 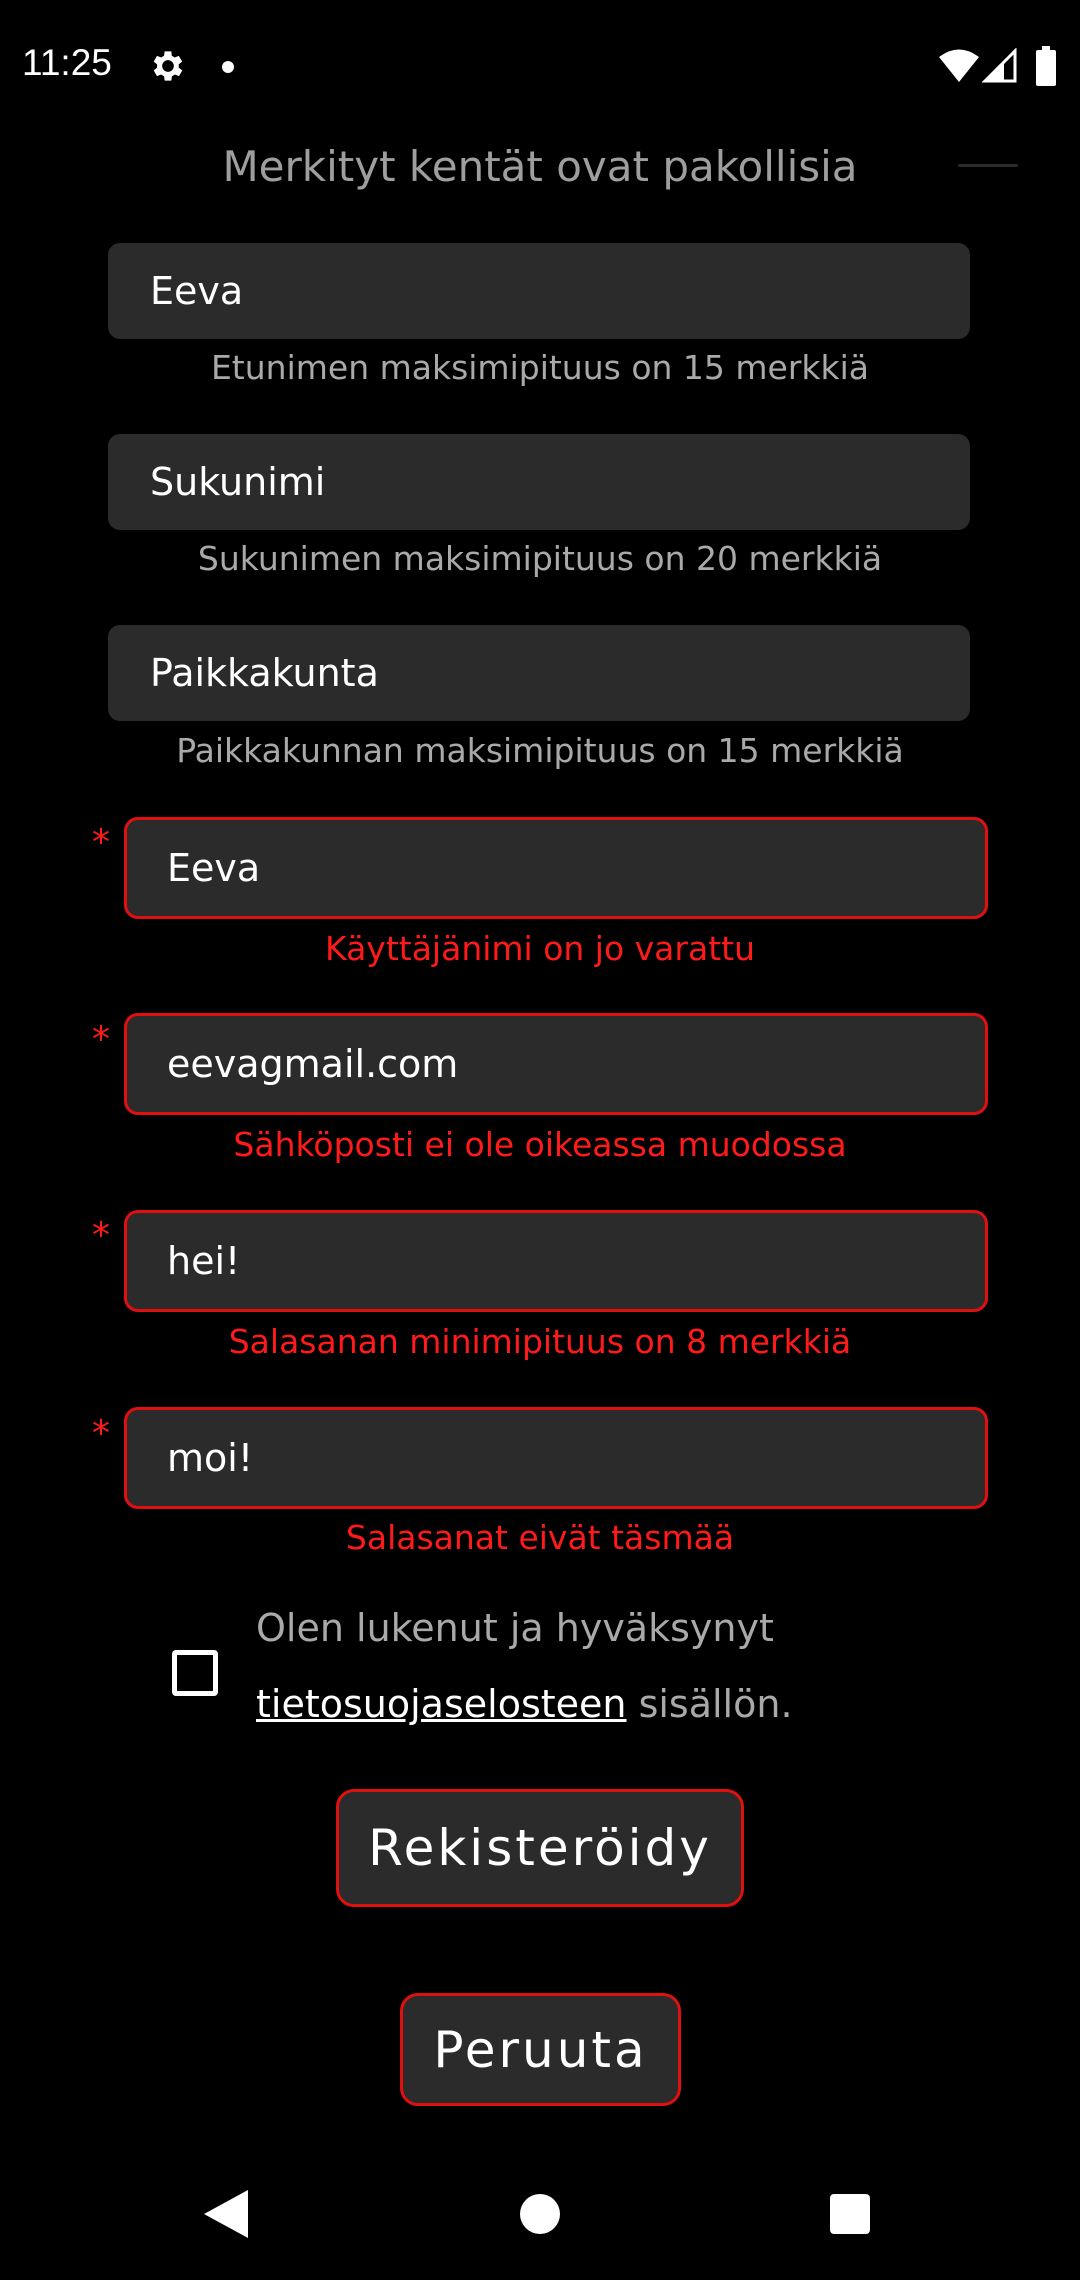 I want to click on required-fields-heading: Merkityt kentät ovat pakollisia, so click(x=540, y=166).